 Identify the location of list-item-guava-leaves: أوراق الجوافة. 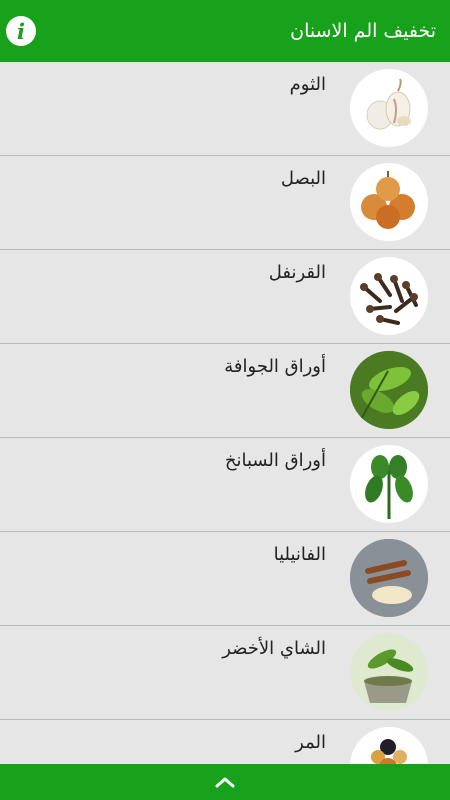
(225, 391).